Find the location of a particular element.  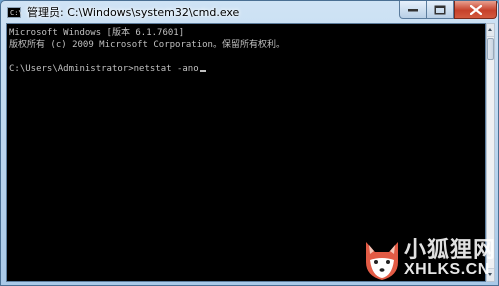

window-title: 管理员: C:\Windows\system32\cmd.exe is located at coordinates (133, 12).